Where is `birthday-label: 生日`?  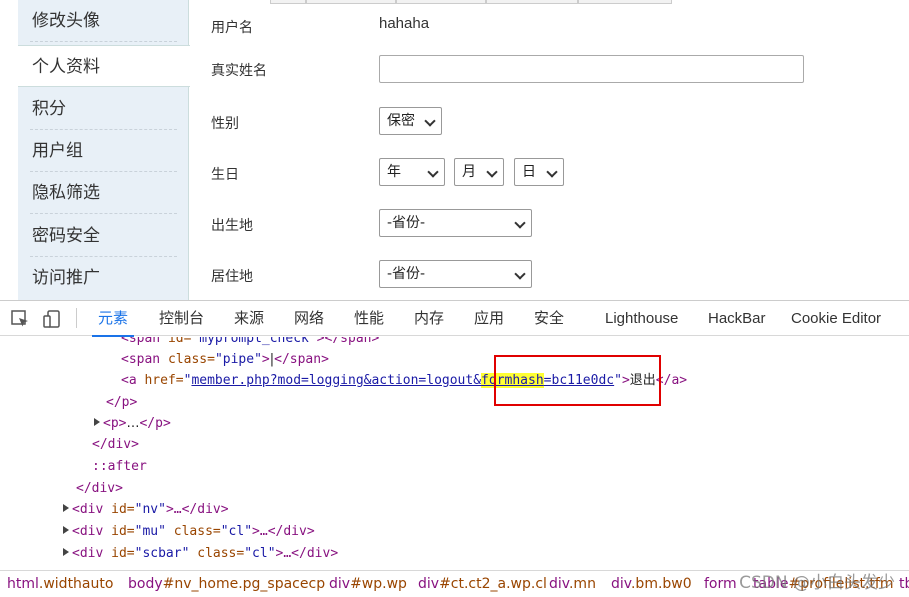 birthday-label: 生日 is located at coordinates (225, 175).